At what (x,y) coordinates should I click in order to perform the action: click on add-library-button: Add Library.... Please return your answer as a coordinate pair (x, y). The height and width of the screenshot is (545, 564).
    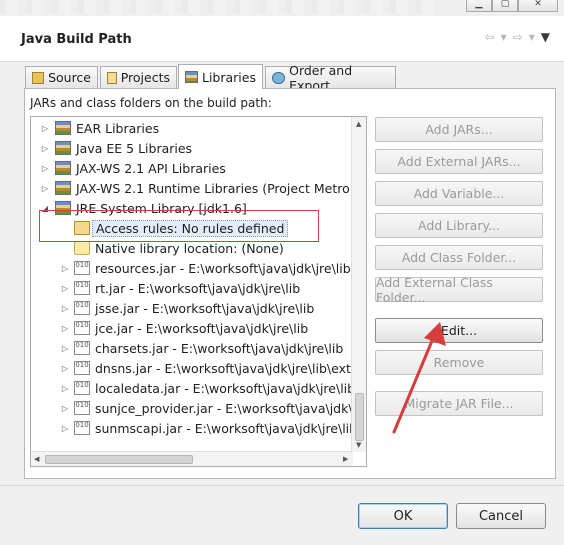
    Looking at the image, I should click on (459, 225).